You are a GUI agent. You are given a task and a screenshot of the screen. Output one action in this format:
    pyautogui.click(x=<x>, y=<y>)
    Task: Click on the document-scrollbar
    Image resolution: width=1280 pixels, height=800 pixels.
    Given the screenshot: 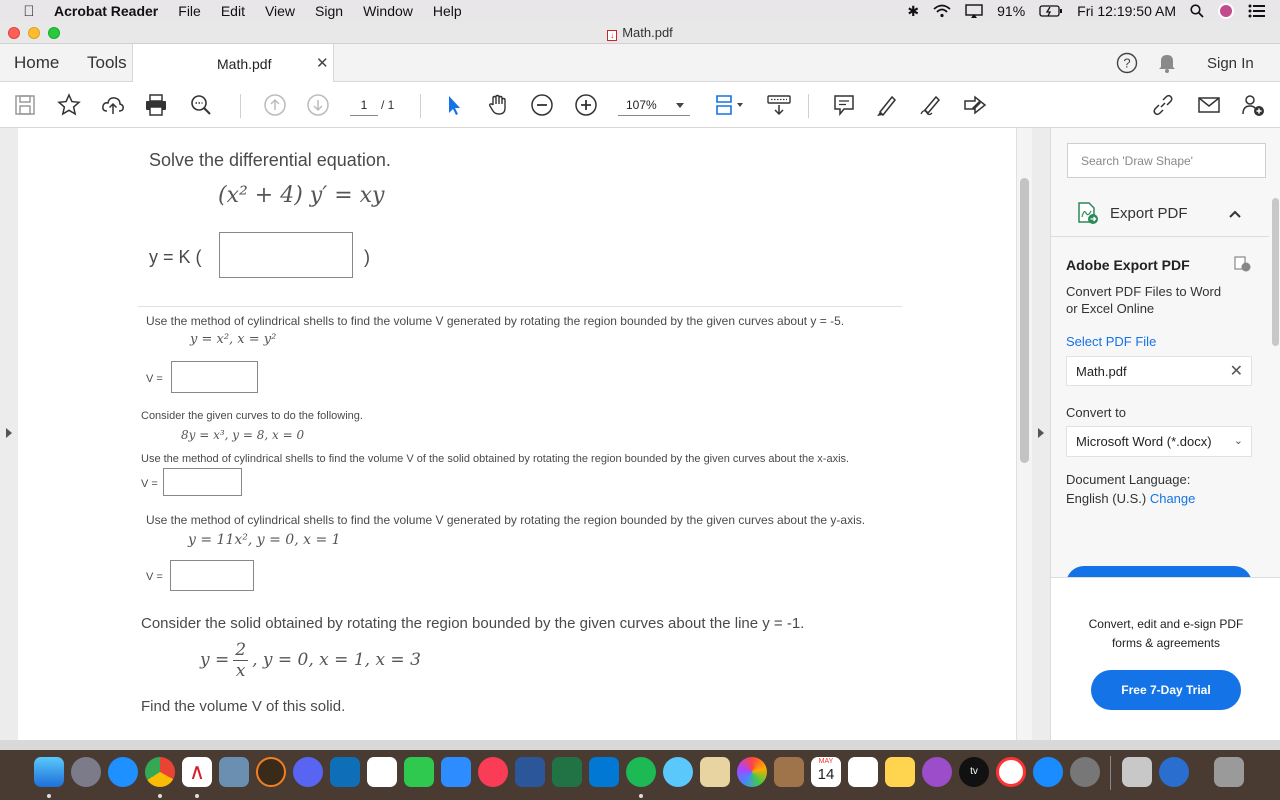 What is the action you would take?
    pyautogui.click(x=1024, y=434)
    